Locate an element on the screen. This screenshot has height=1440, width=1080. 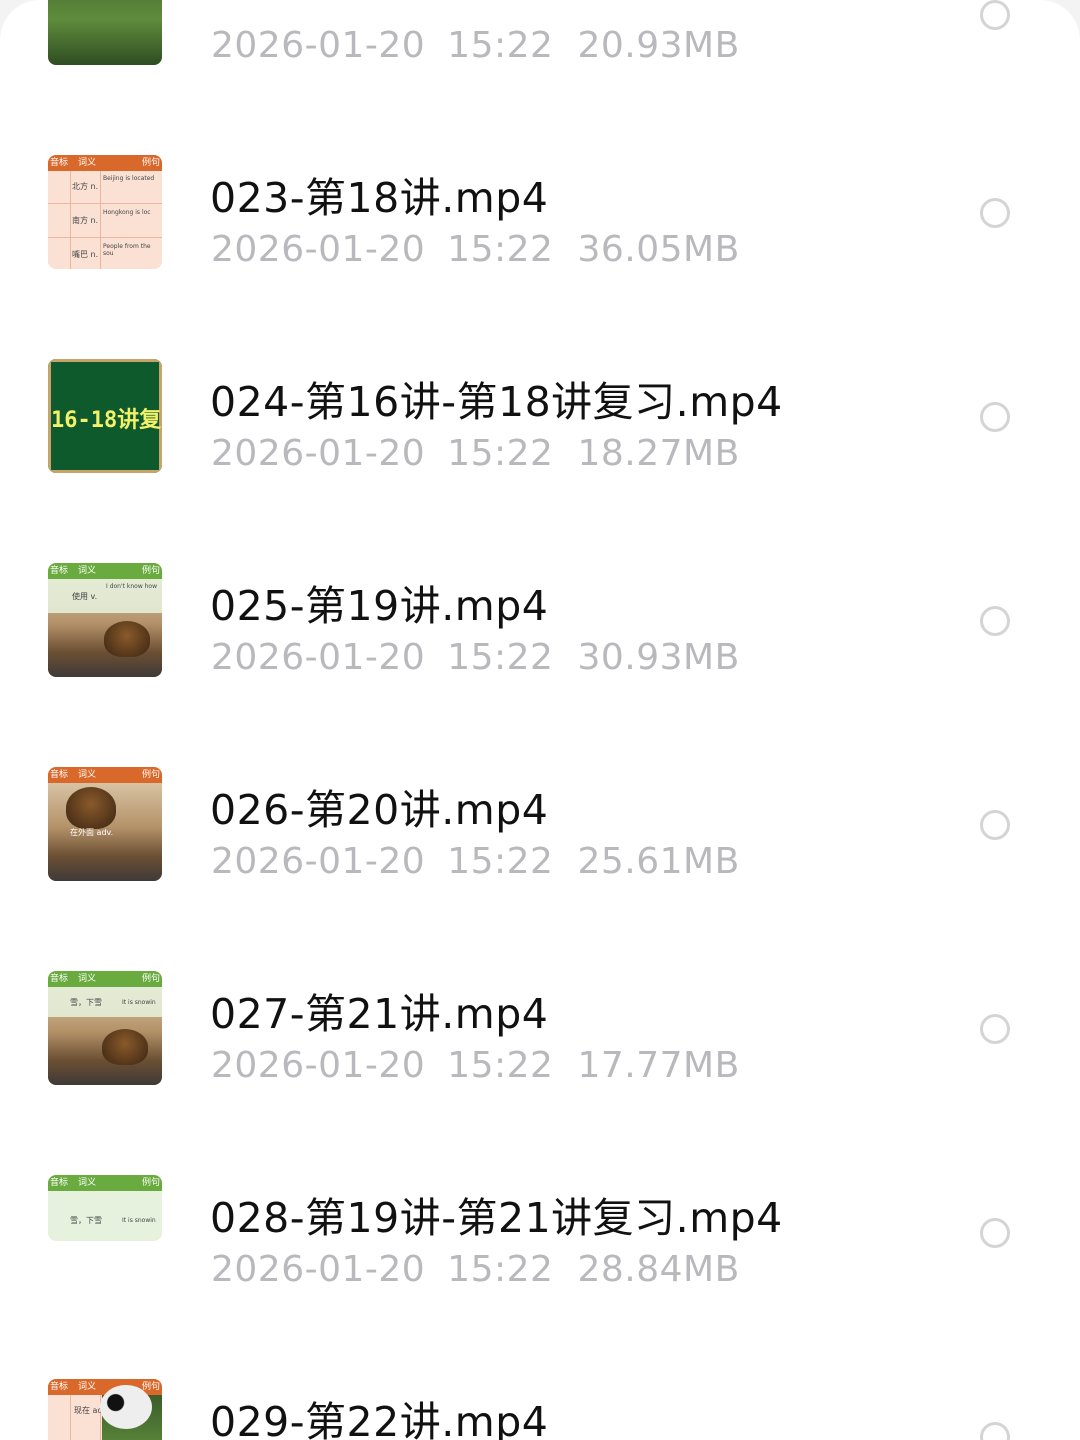
file-title: 023-第18讲.mp4 is located at coordinates (379, 198).